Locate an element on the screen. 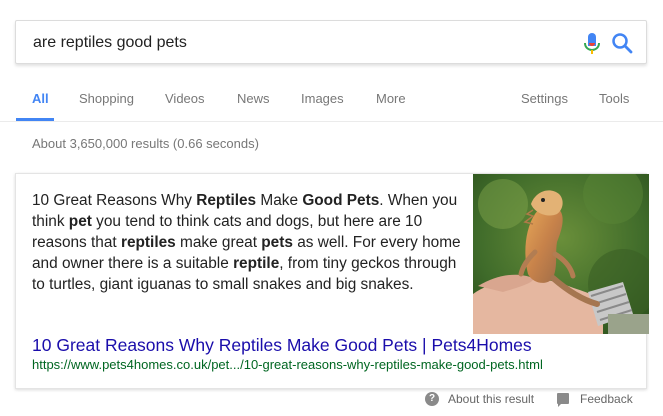 This screenshot has height=416, width=663. snippet-text-segment: make great is located at coordinates (218, 242).